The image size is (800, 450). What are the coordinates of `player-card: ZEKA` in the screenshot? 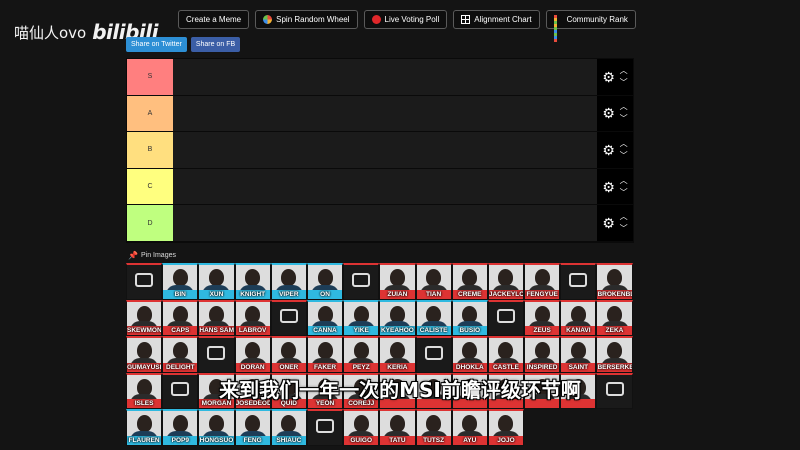 It's located at (614, 317).